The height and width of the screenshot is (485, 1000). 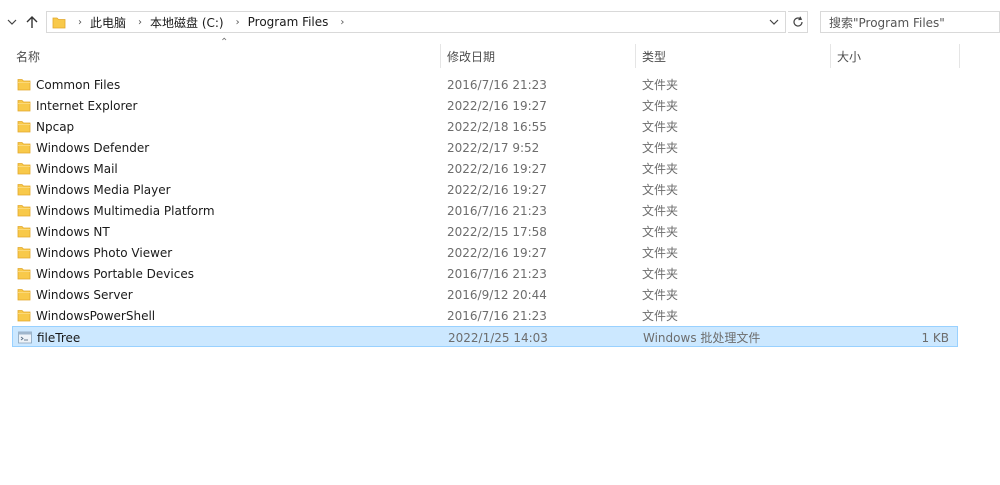 I want to click on file-name: Windows Mail, so click(x=77, y=168).